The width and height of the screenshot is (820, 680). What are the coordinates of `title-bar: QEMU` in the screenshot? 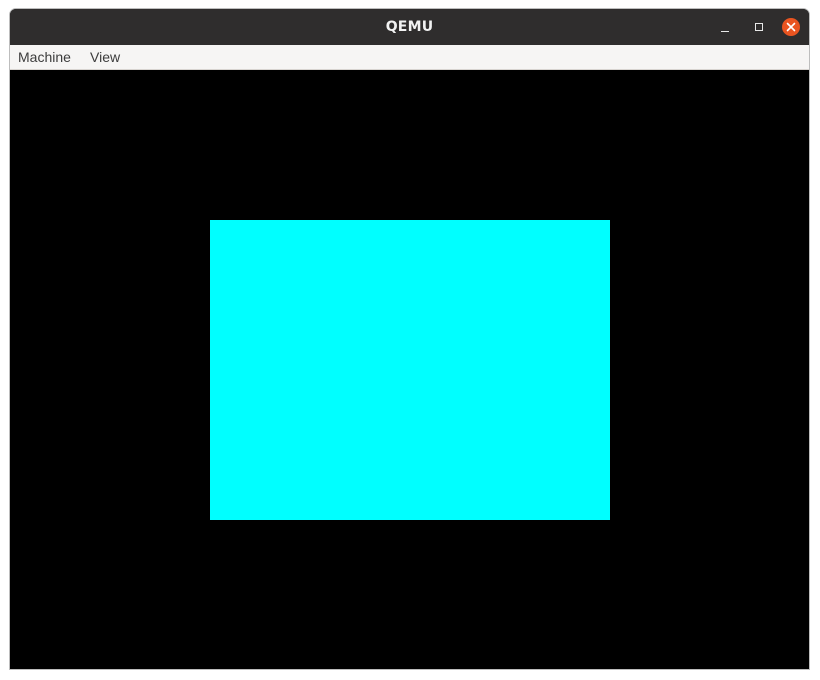 It's located at (409, 27).